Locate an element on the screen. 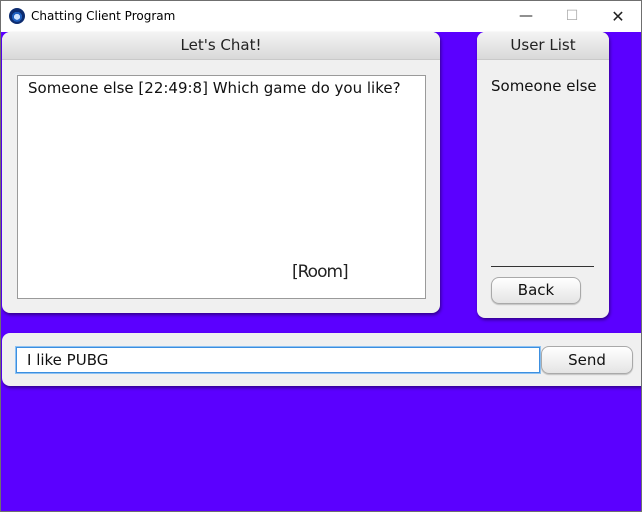  chat-panel-title: Let's Chat! is located at coordinates (221, 46).